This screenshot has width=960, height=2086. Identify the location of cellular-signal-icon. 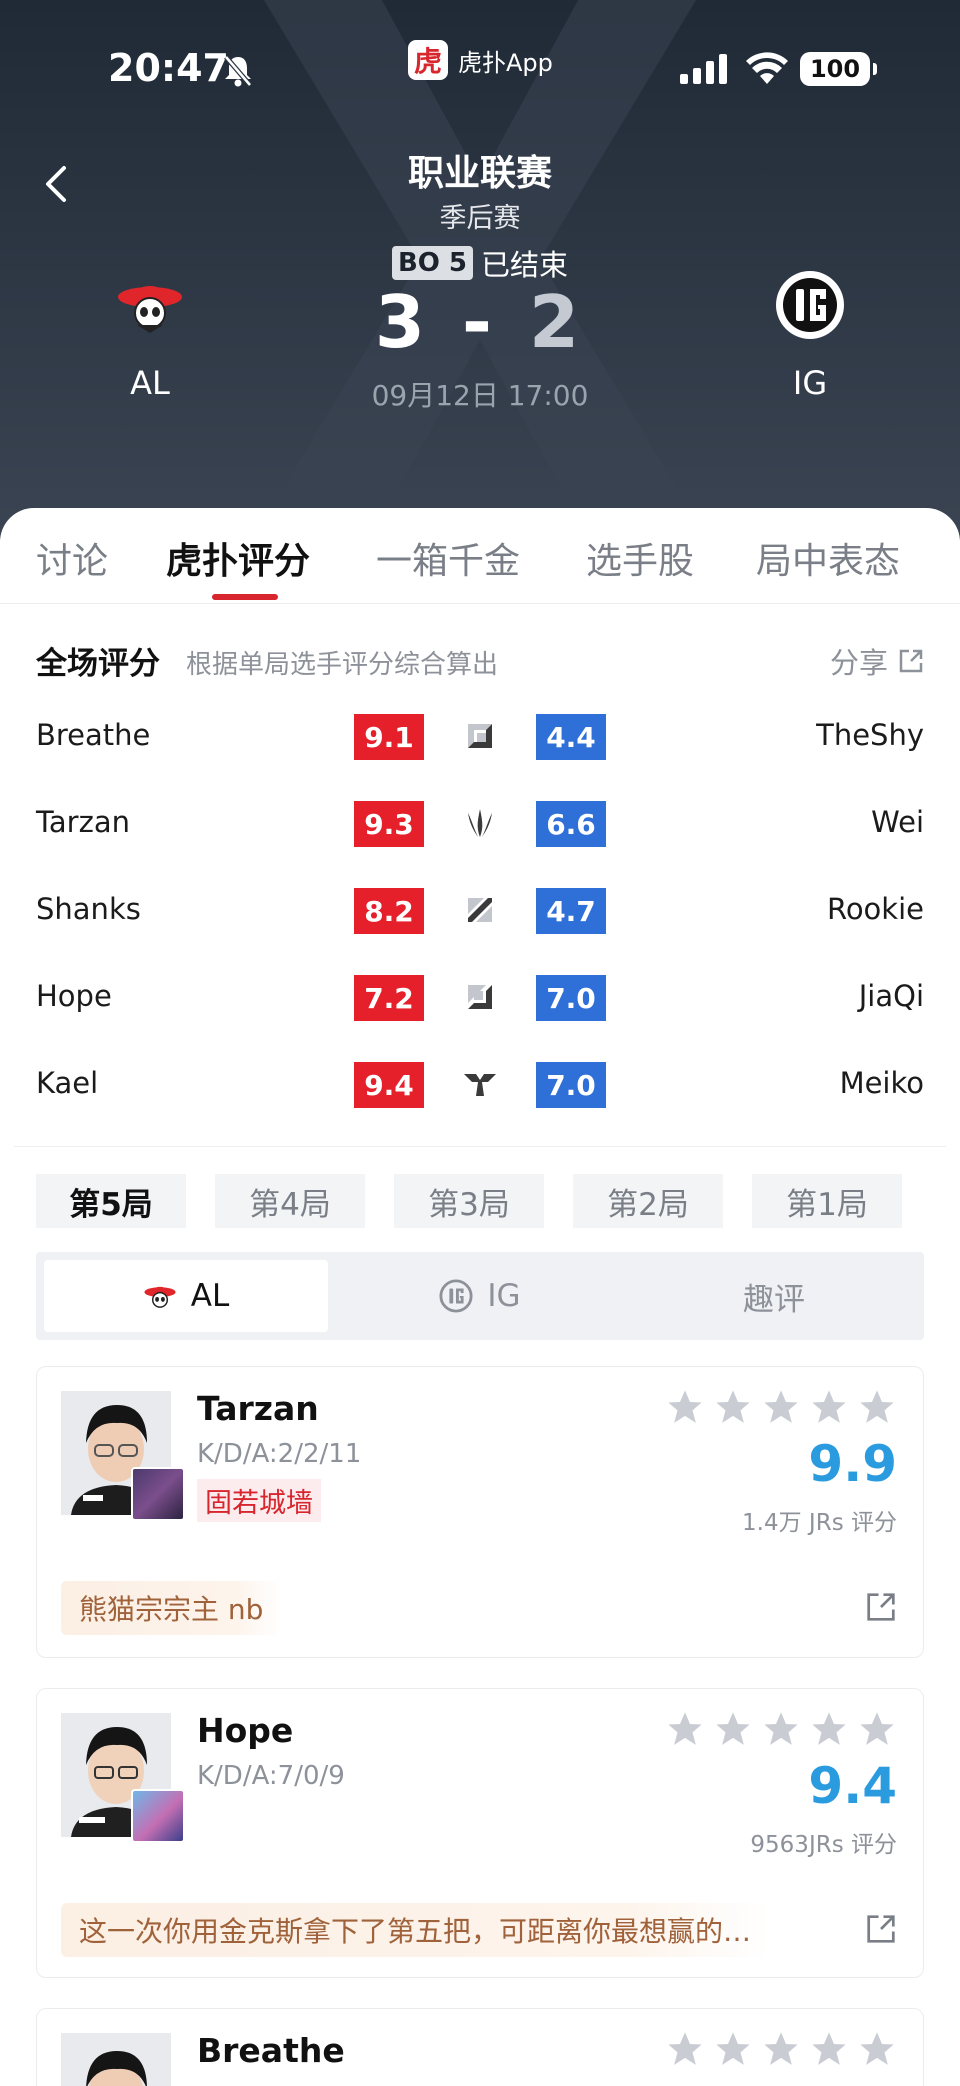
(703, 69).